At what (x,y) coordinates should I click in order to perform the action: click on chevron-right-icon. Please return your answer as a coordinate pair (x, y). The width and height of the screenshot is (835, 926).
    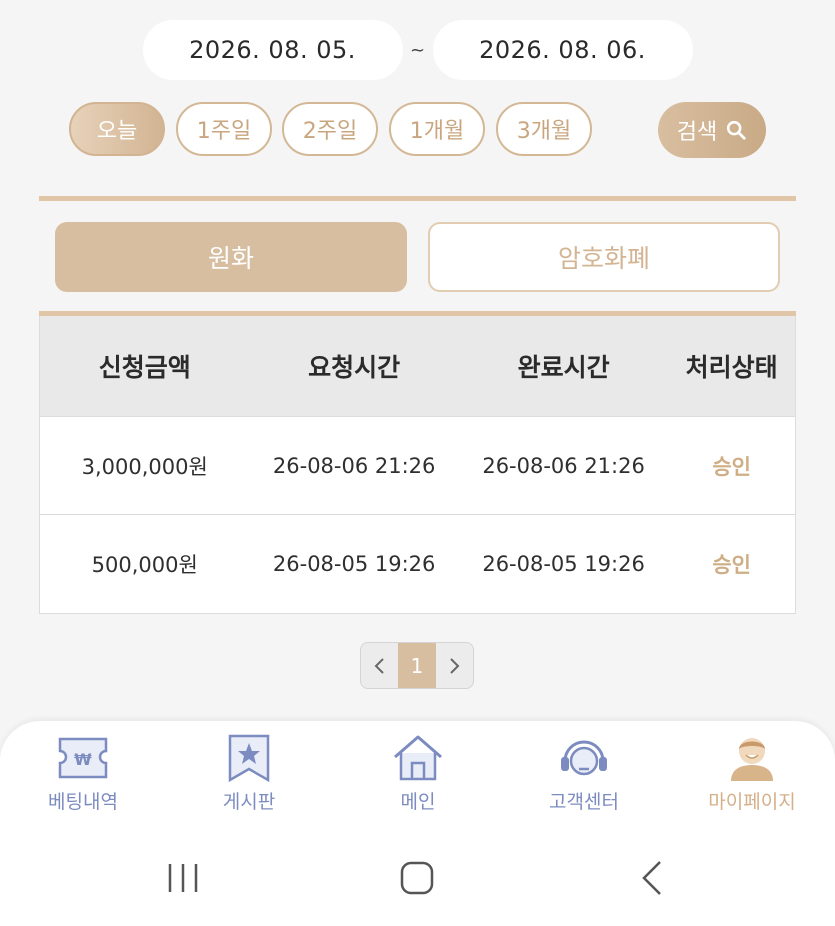
    Looking at the image, I should click on (455, 665).